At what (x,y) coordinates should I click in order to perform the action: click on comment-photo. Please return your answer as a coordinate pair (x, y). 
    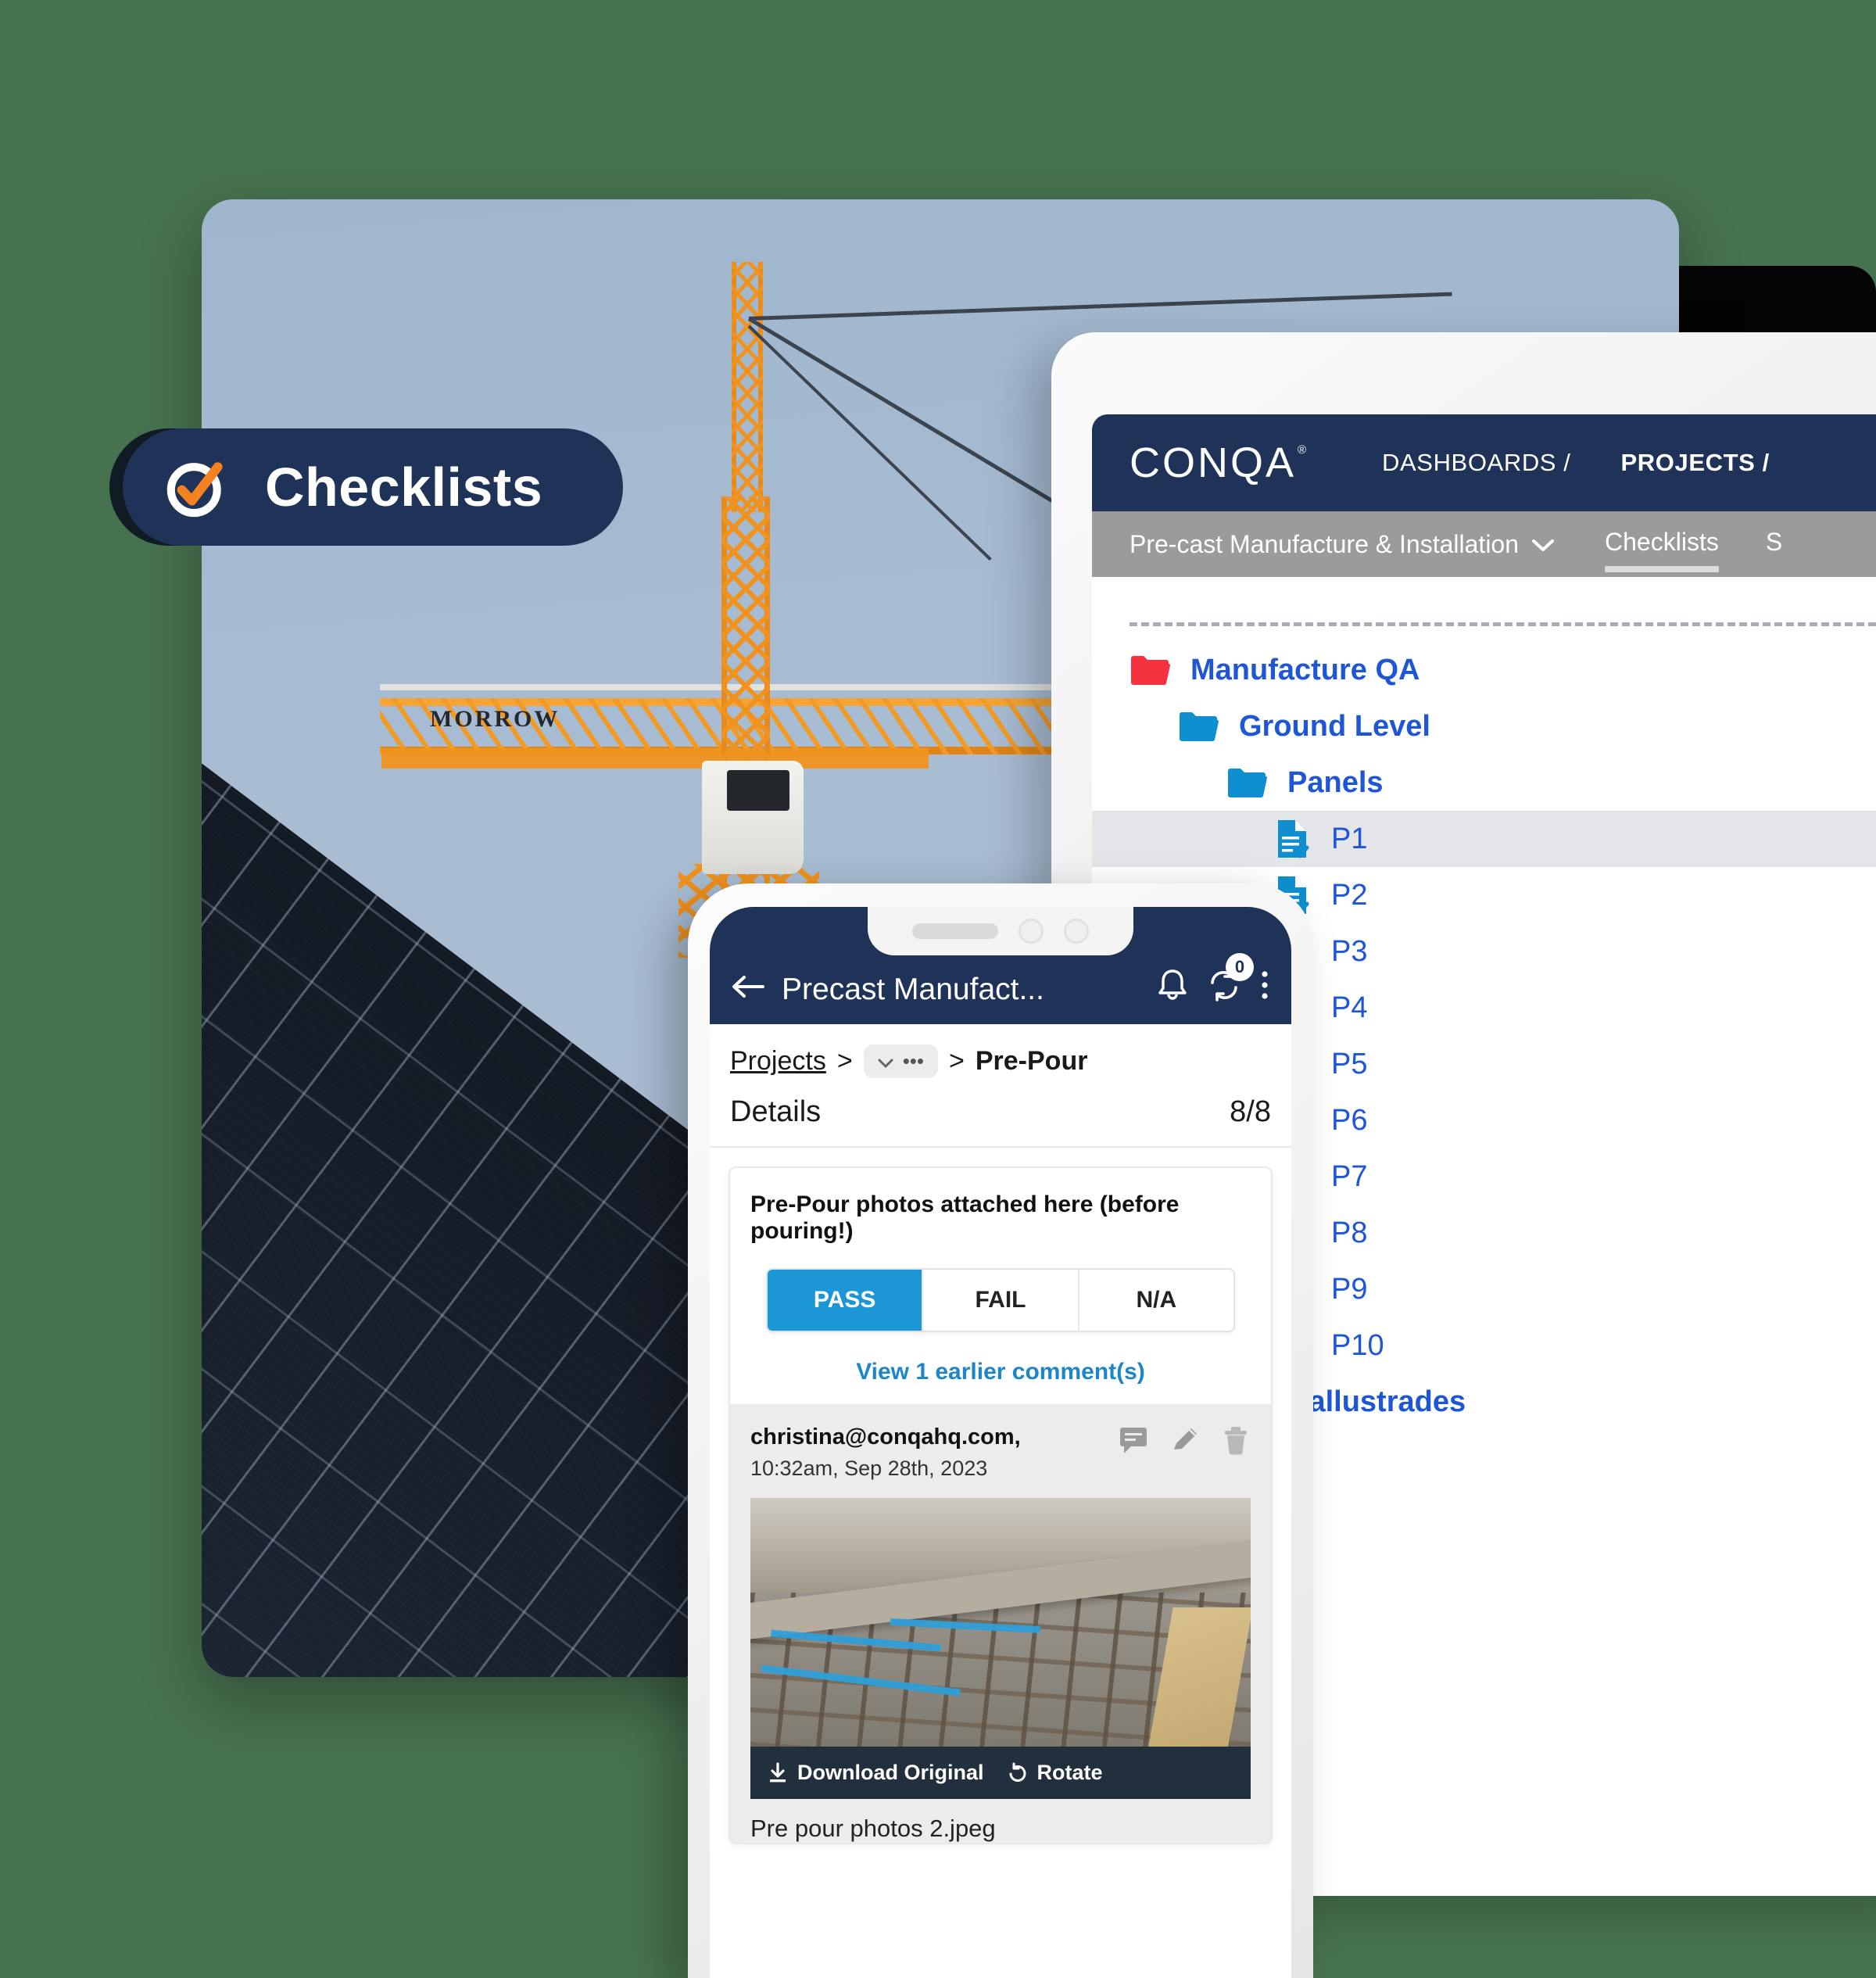
    Looking at the image, I should click on (1000, 1623).